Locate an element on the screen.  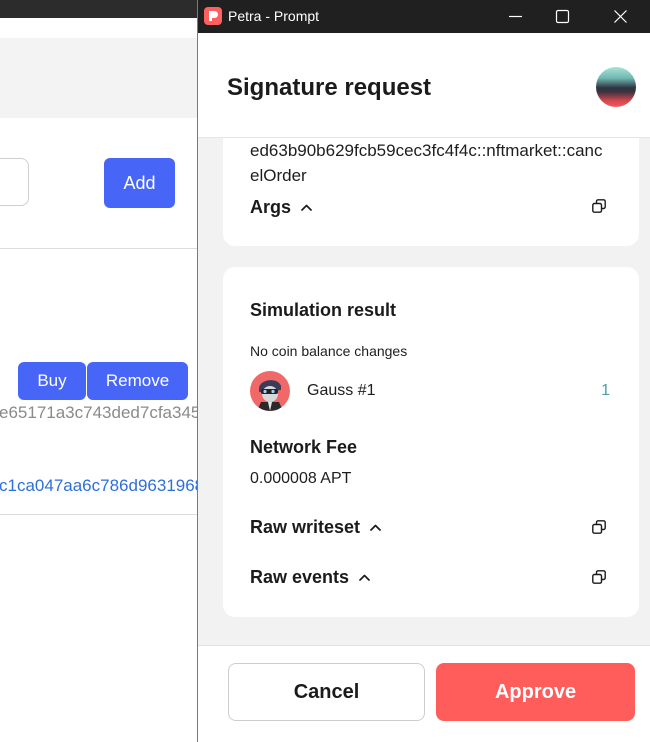
network-fee-label: Network Fee is located at coordinates (304, 447).